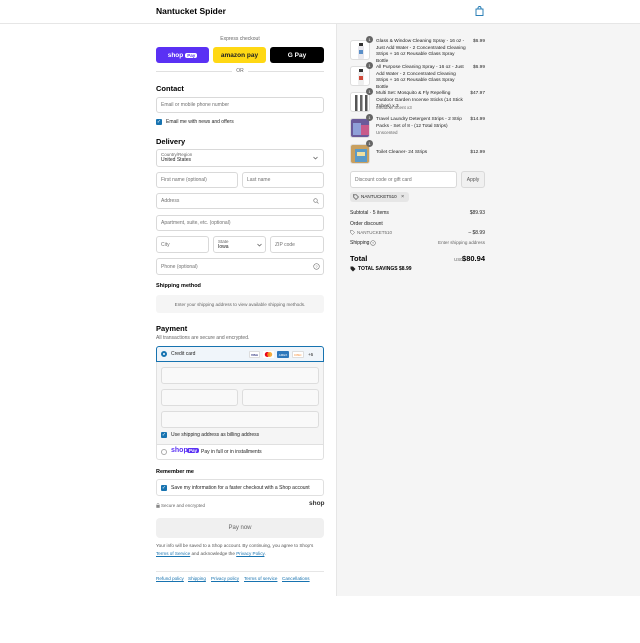 The height and width of the screenshot is (643, 640). I want to click on subtotal-value: $89.93, so click(477, 213).